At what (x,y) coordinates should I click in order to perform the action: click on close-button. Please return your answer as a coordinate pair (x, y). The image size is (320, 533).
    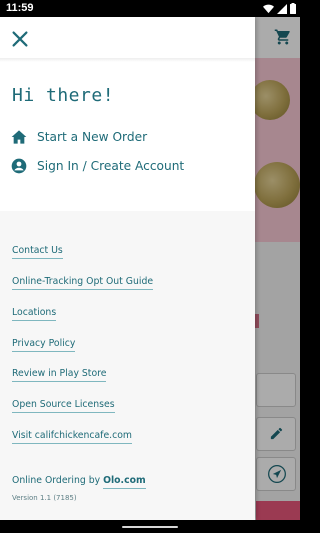
    Looking at the image, I should click on (20, 39).